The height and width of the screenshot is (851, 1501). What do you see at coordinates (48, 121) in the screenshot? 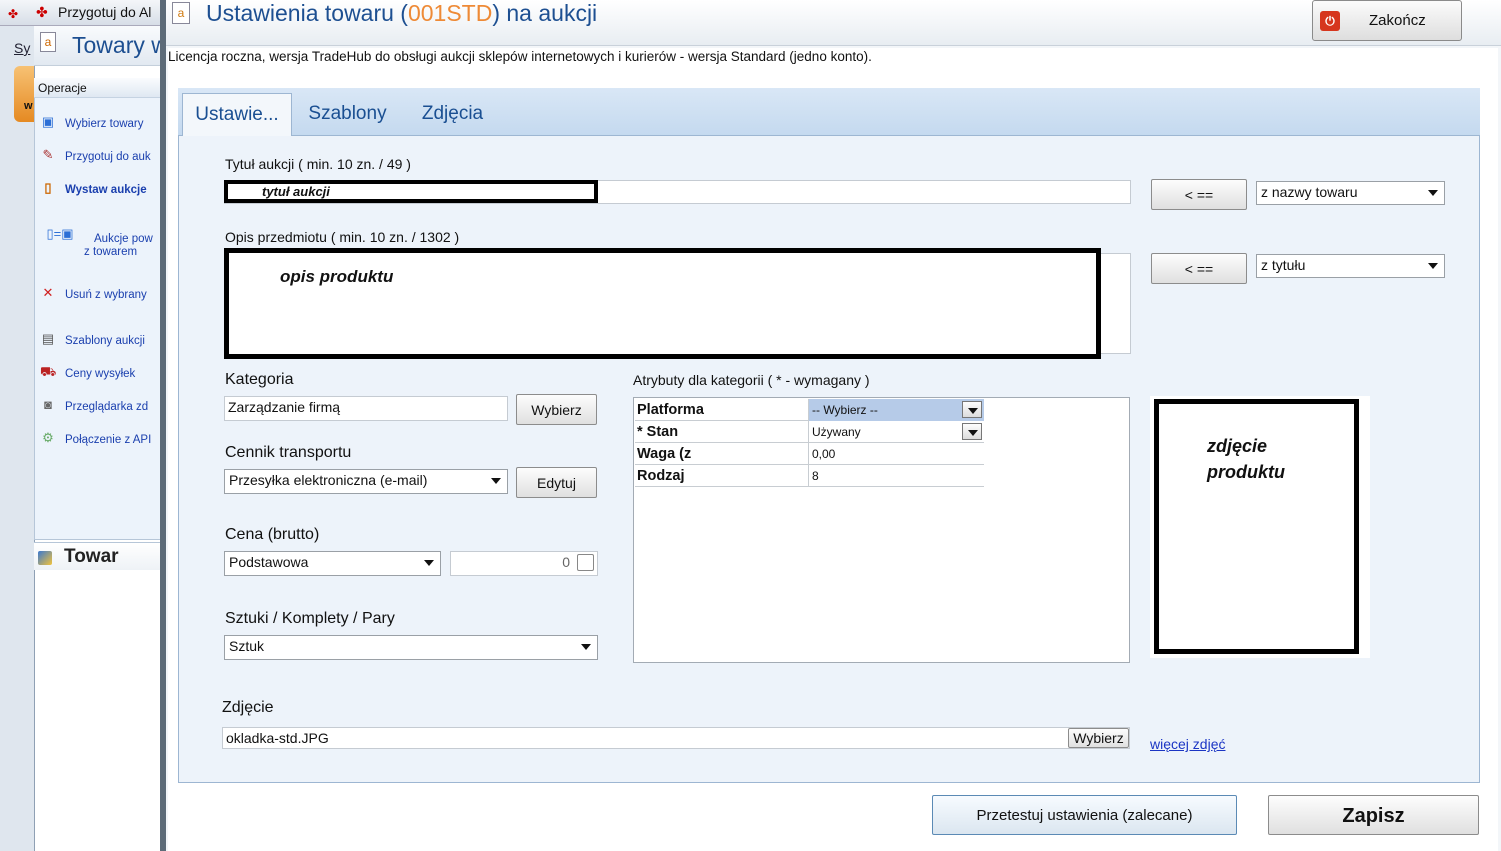
I see `cube-icon: ▣` at bounding box center [48, 121].